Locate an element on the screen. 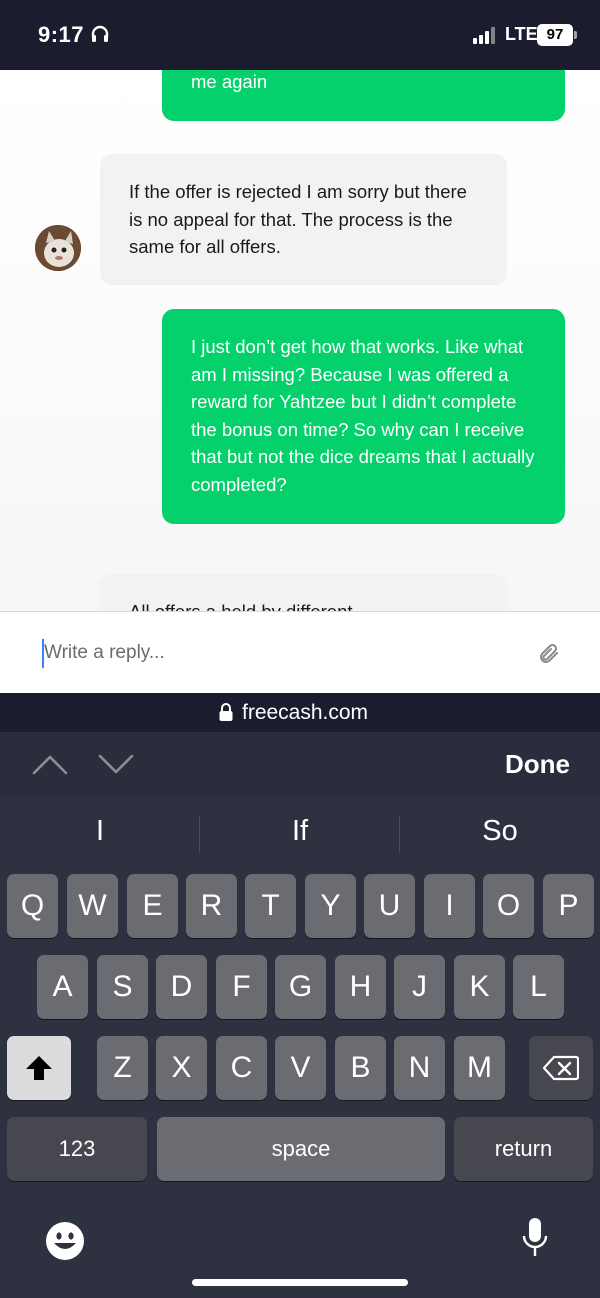 The image size is (600, 1298). key-v: V is located at coordinates (300, 1068).